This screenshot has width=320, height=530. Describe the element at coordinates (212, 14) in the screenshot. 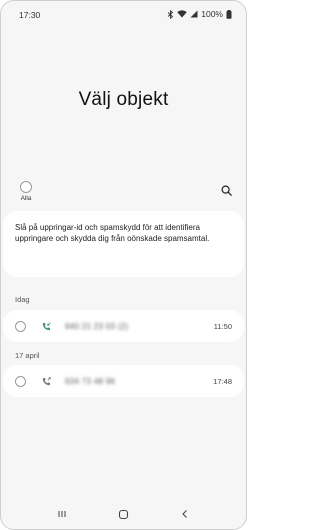

I see `battery-percent: 100%` at that location.